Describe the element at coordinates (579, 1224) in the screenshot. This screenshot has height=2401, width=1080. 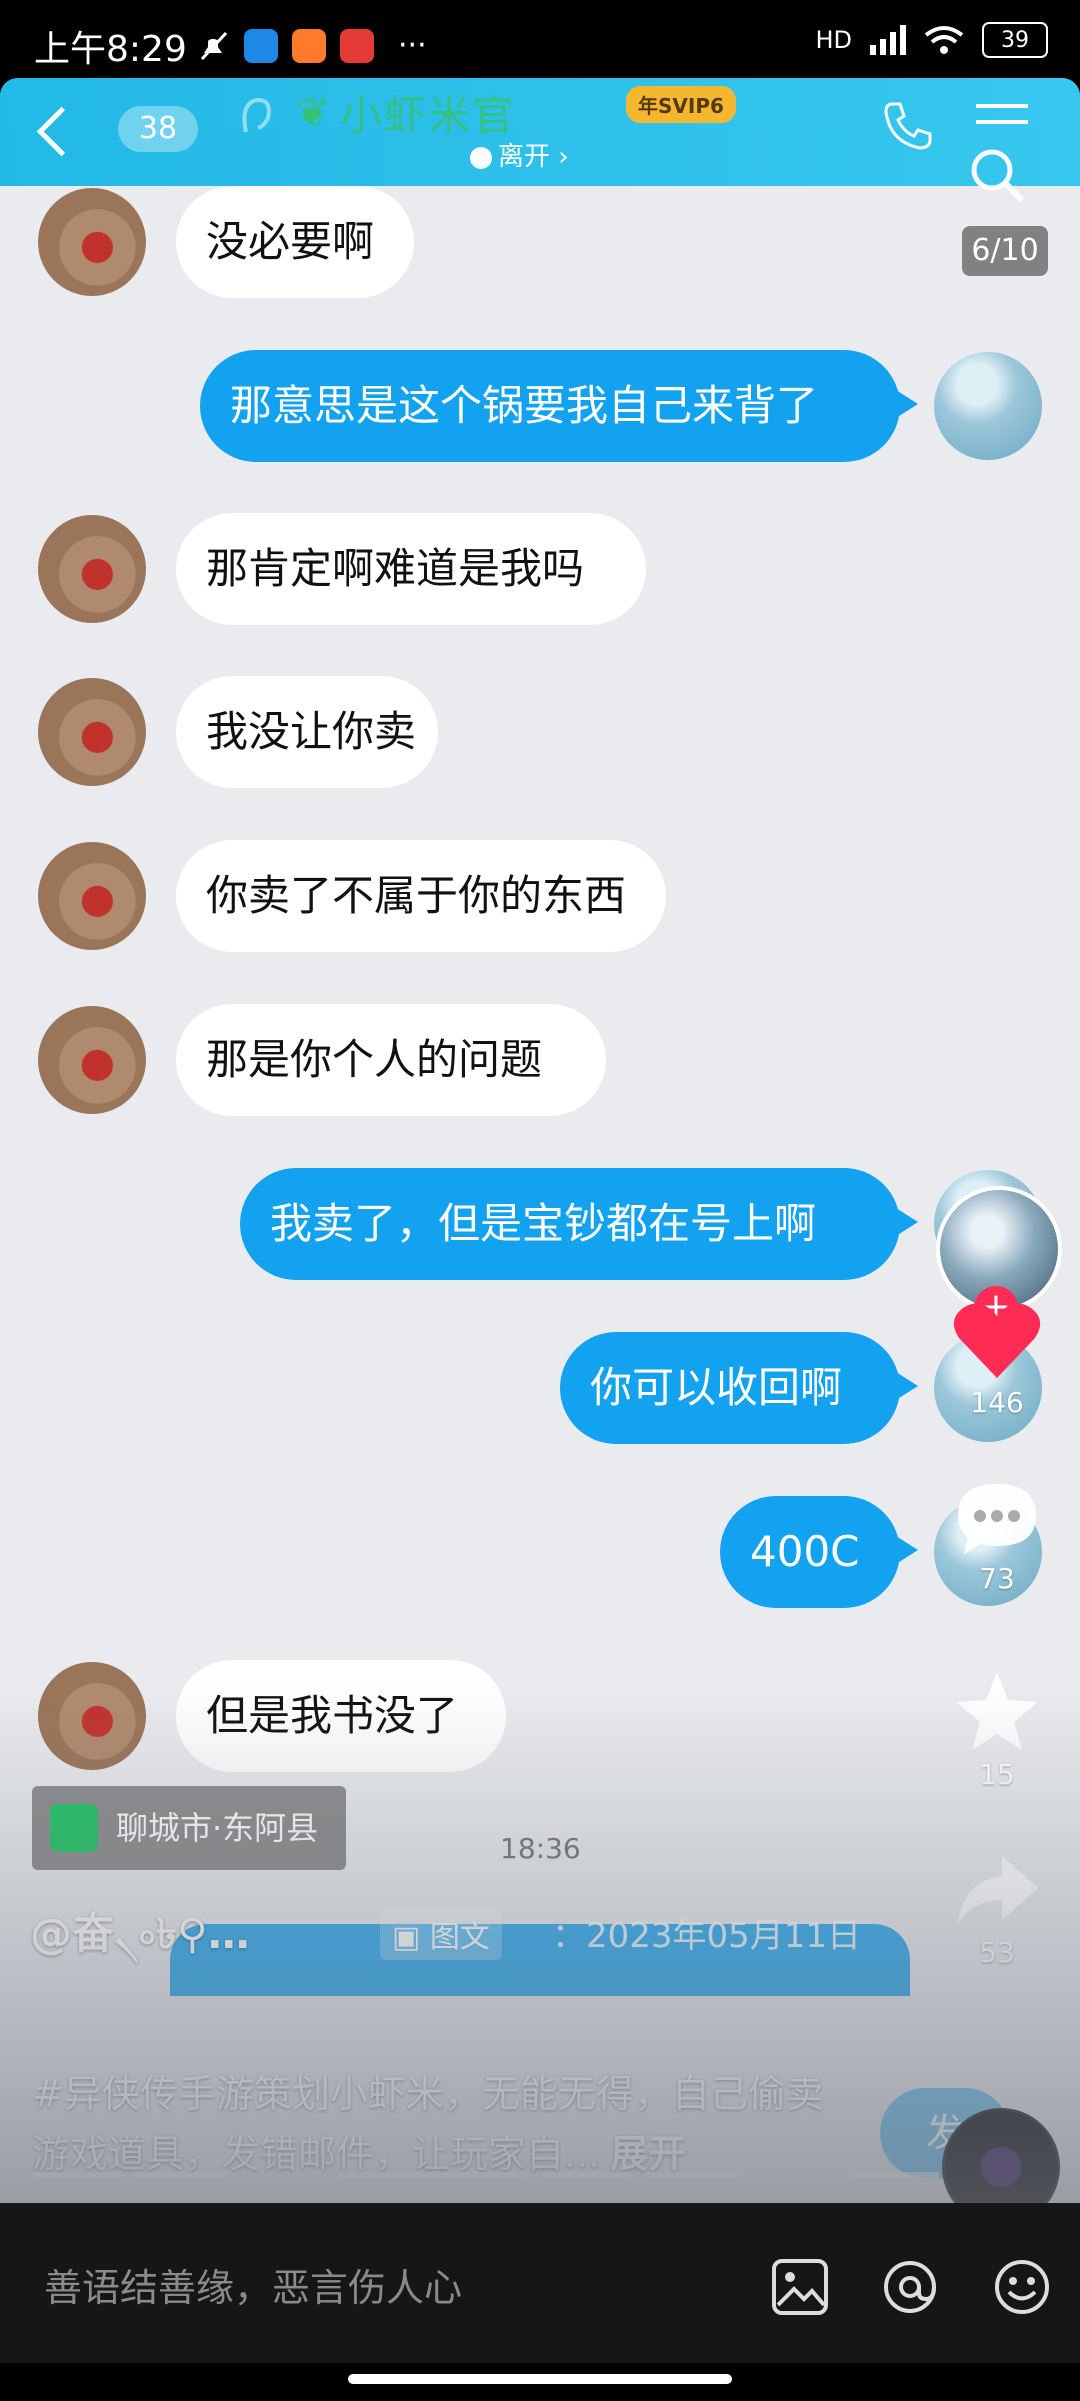
I see `outgoing-message-bubble: 我卖了，但是宝钞都在号上啊` at that location.